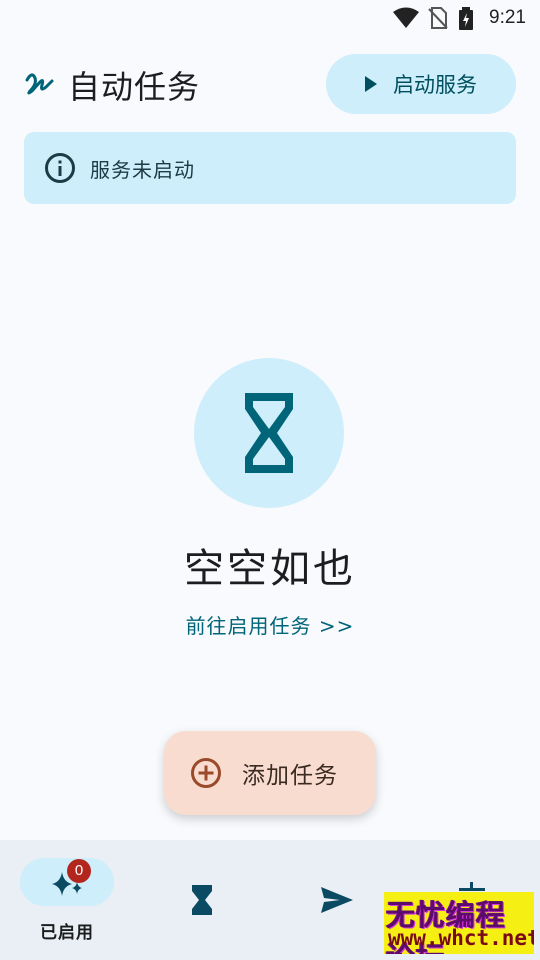 This screenshot has width=540, height=960. Describe the element at coordinates (466, 18) in the screenshot. I see `battery-icon` at that location.